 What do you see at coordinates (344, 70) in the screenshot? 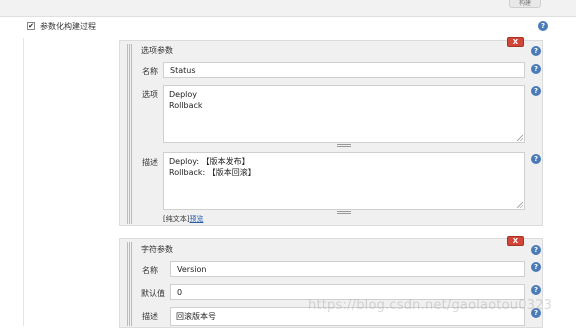
I see `choice-name-input: Status` at bounding box center [344, 70].